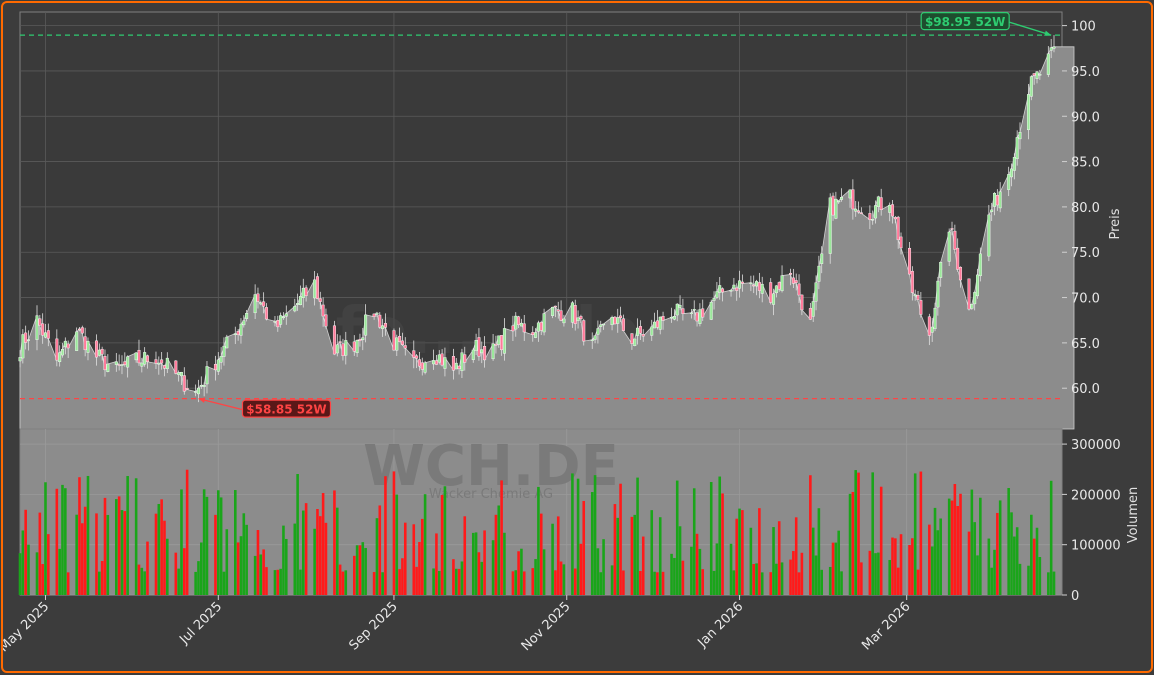 The image size is (1154, 675). What do you see at coordinates (1085, 389) in the screenshot?
I see `price-tick-label: 60.0` at bounding box center [1085, 389].